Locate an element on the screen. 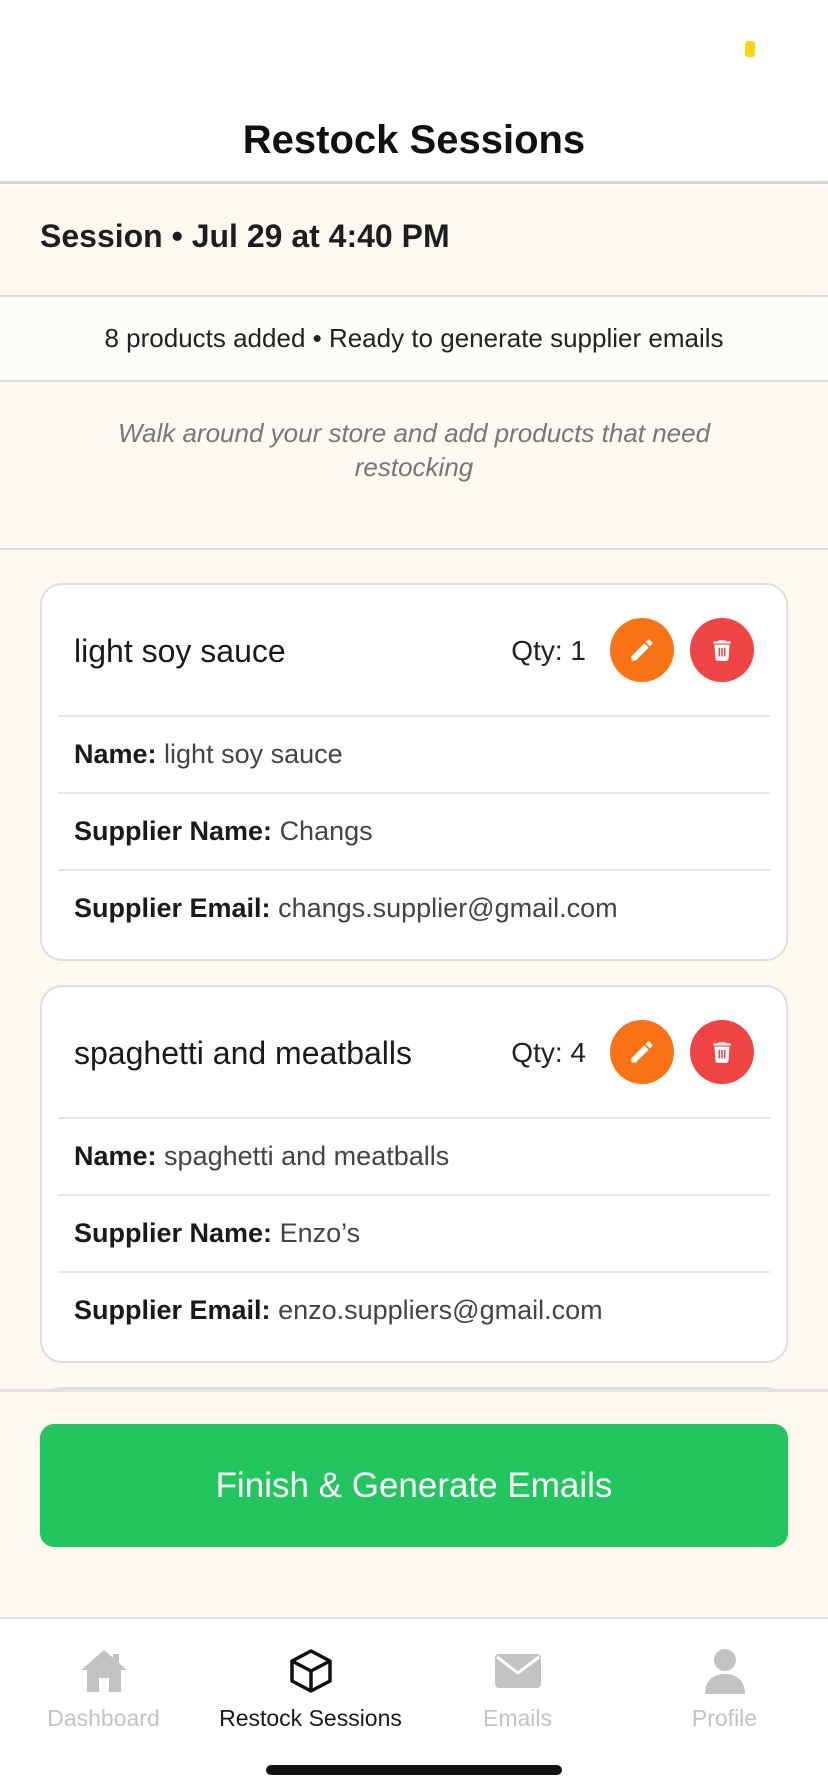  tab-restock-sessions: Restock Sessions is located at coordinates (310, 1693).